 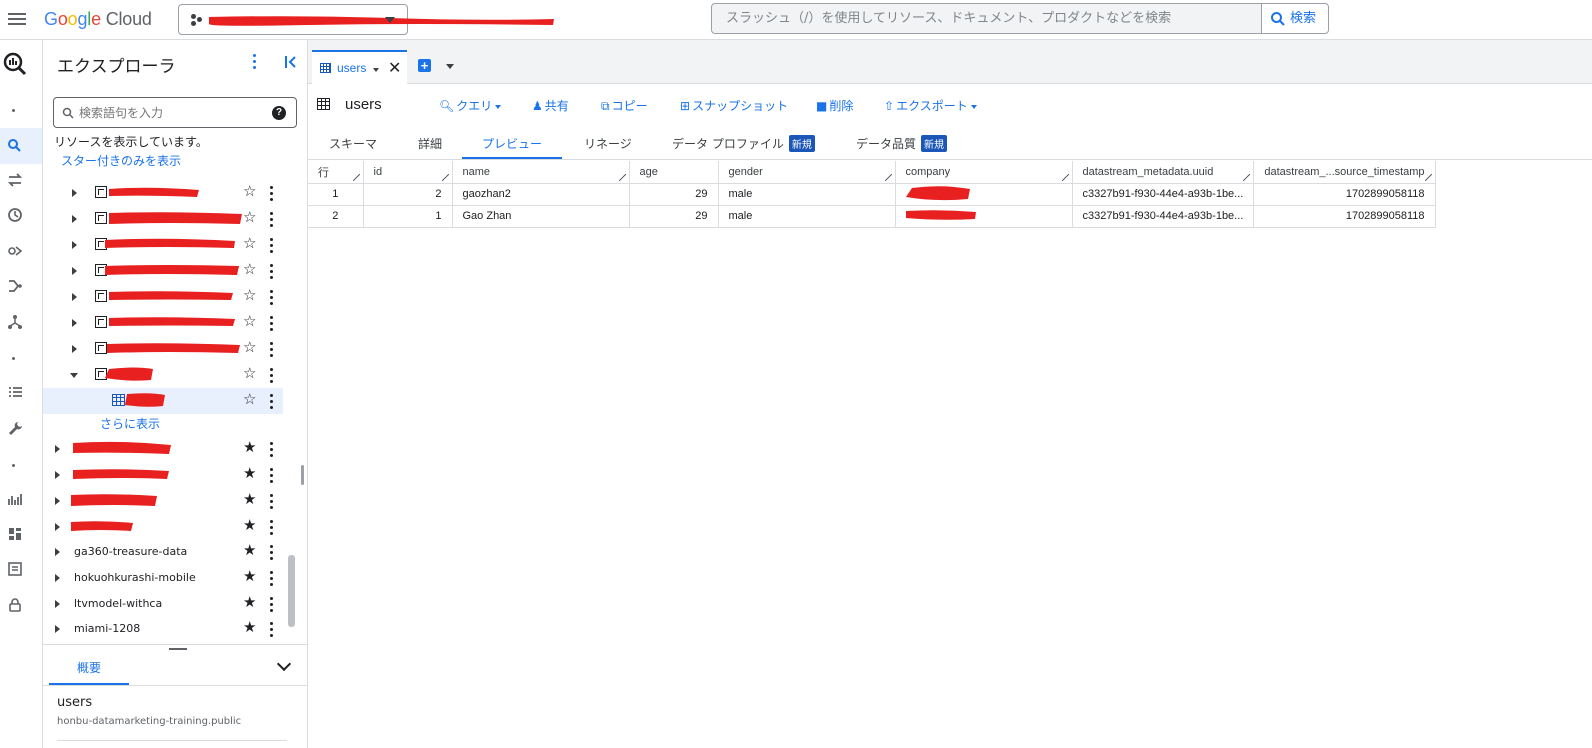 I want to click on tab-users: users ✕, so click(x=359, y=67).